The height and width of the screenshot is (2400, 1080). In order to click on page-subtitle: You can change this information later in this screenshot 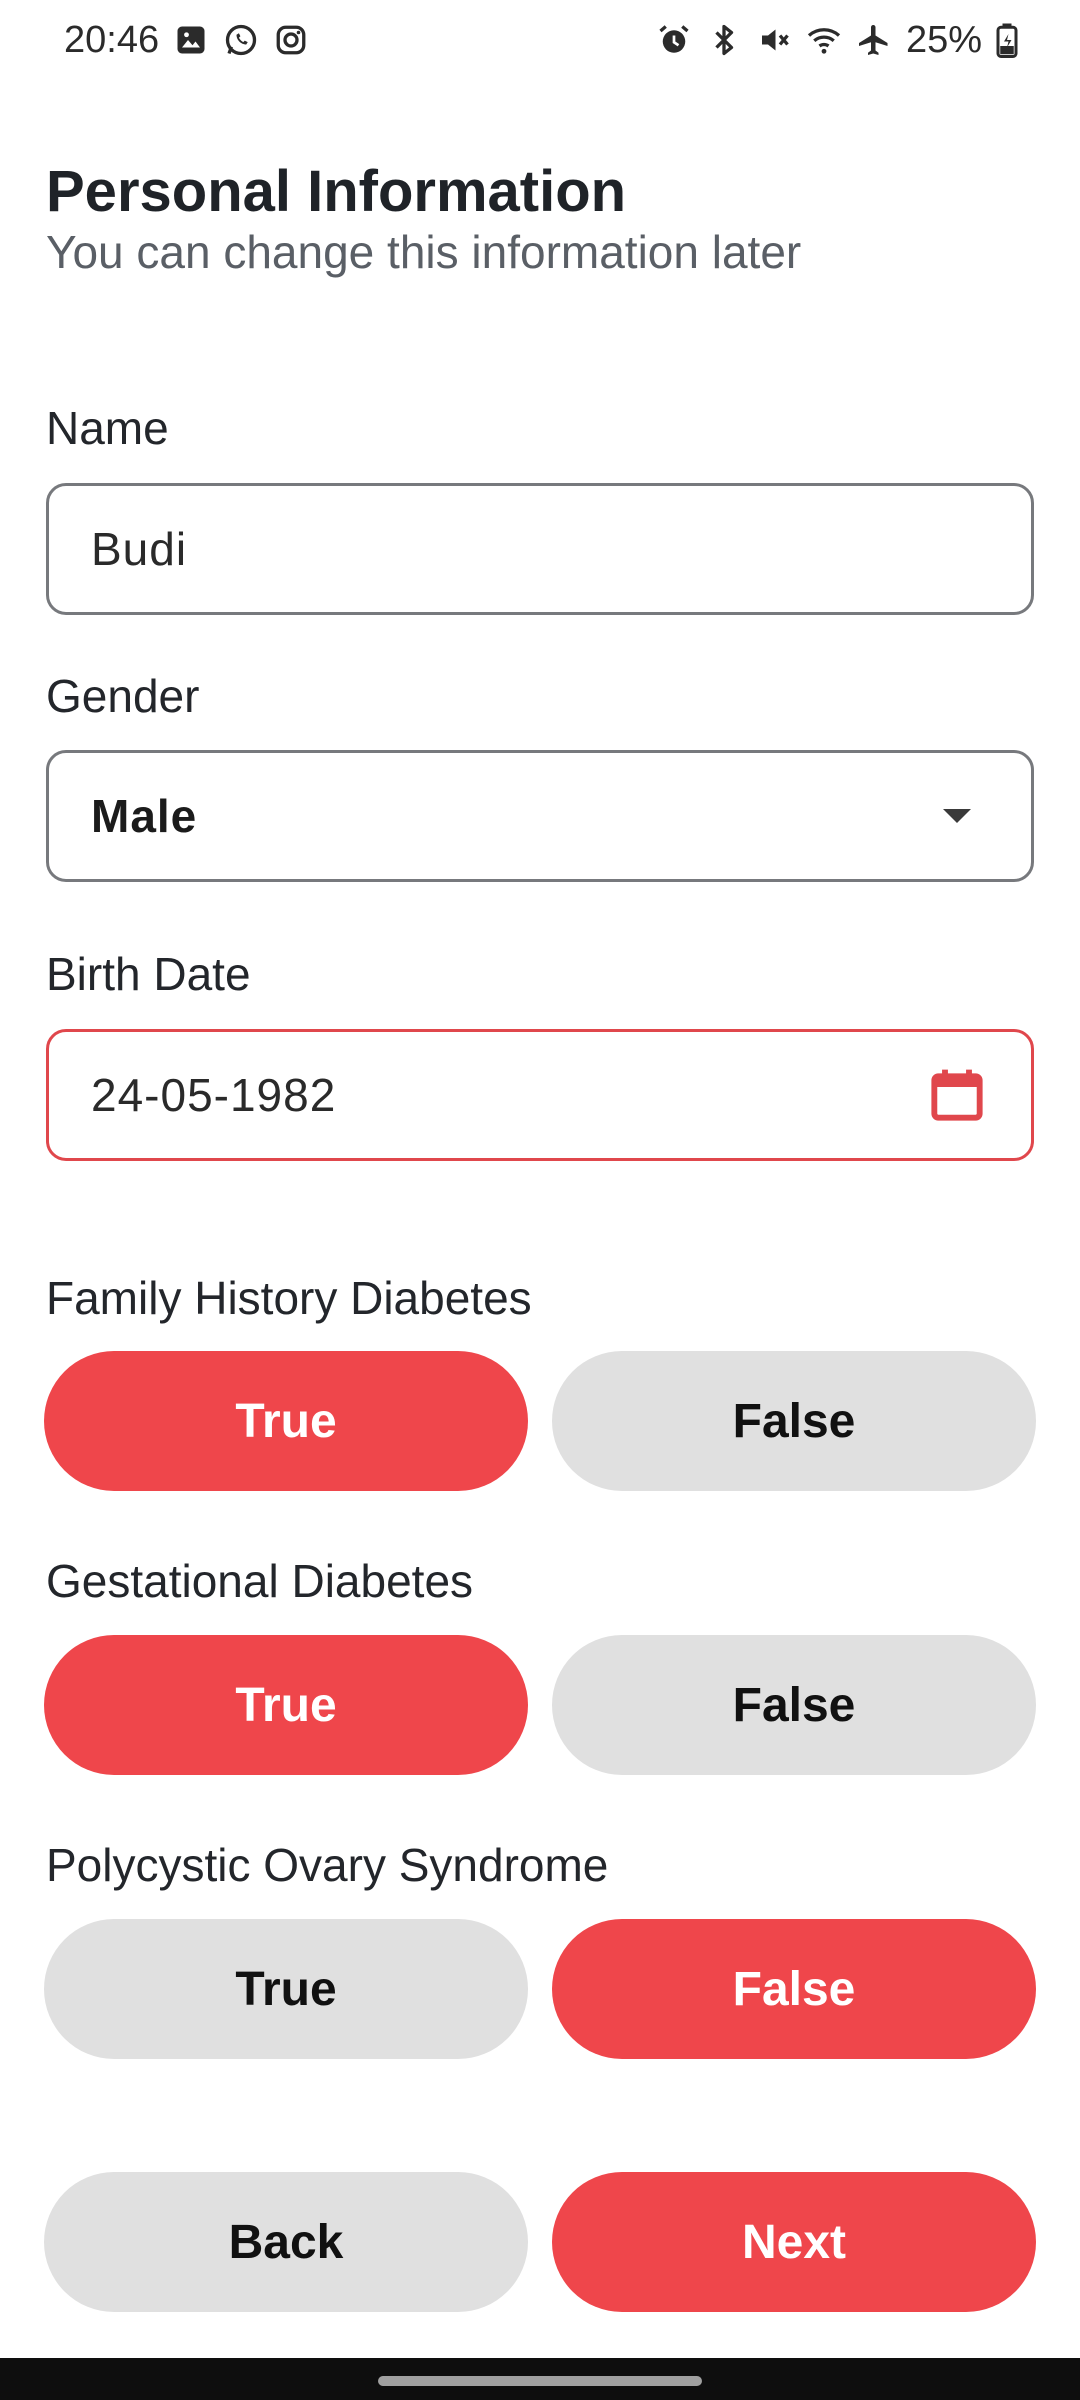, I will do `click(424, 252)`.